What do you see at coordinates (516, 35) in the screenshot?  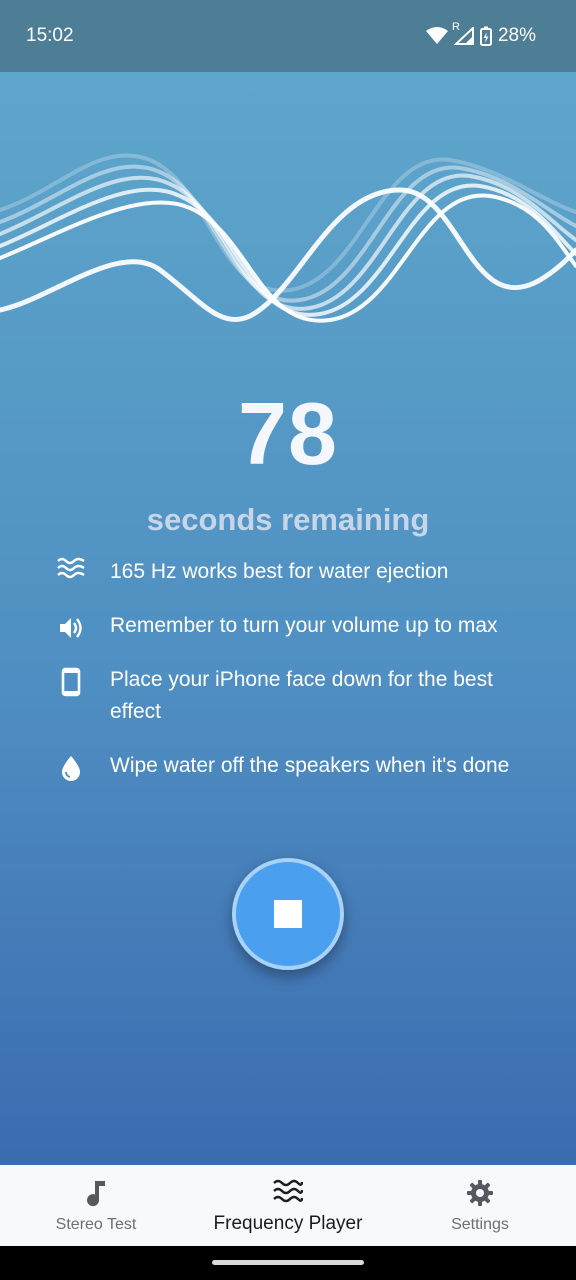 I see `battery-percentage: 28%` at bounding box center [516, 35].